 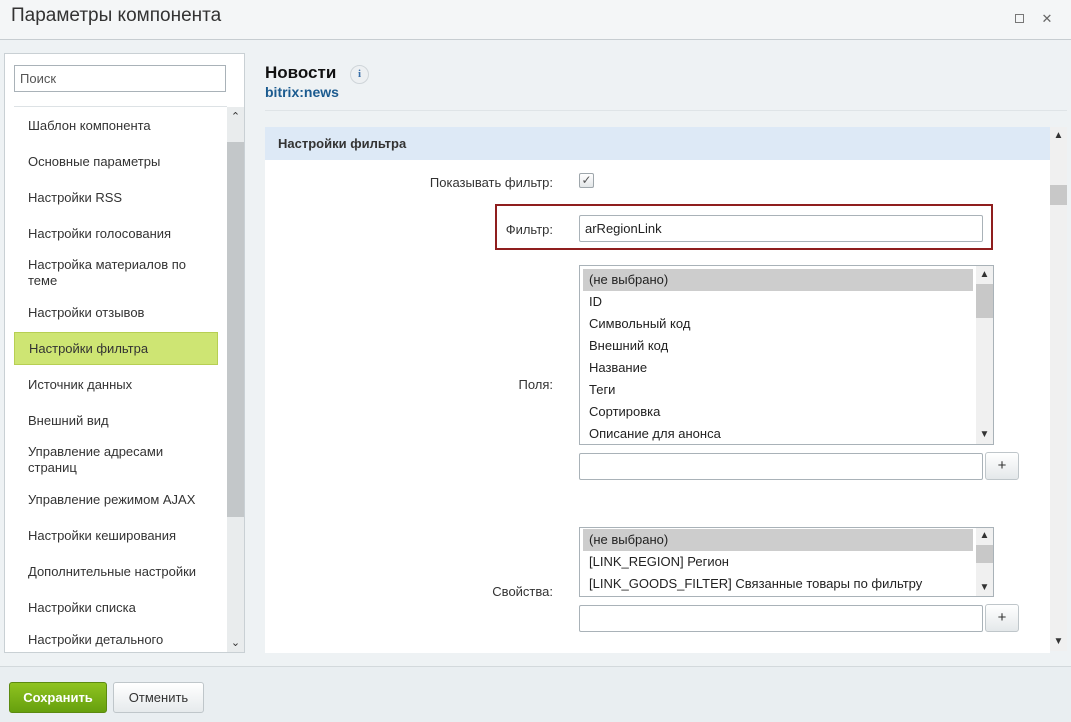 What do you see at coordinates (491, 182) in the screenshot?
I see `show-filter-label: Показывать фильтр:` at bounding box center [491, 182].